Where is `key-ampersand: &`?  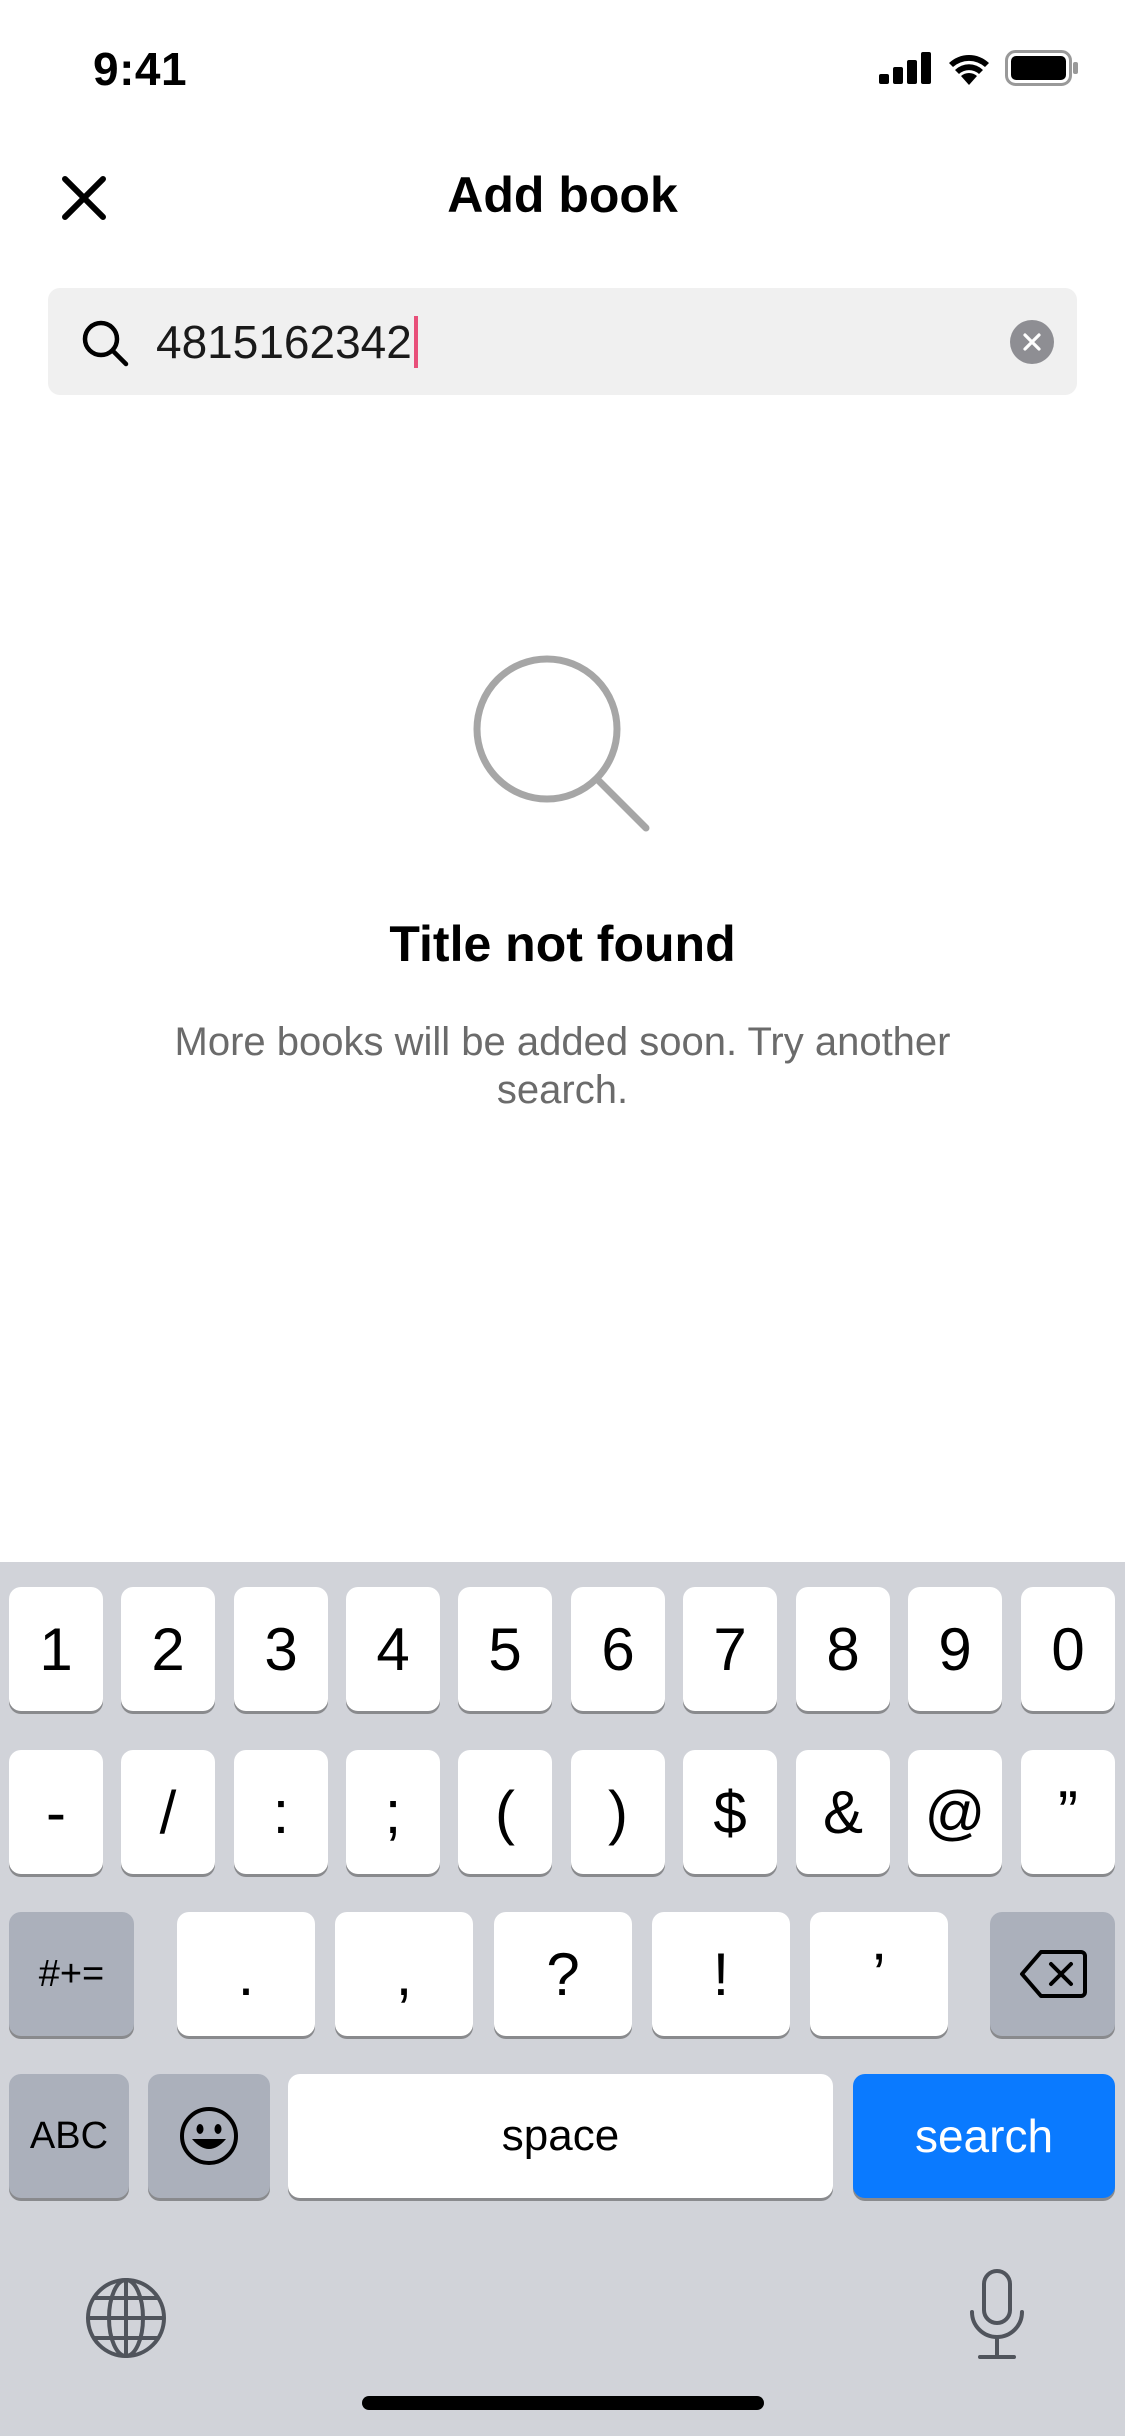 key-ampersand: & is located at coordinates (843, 1812).